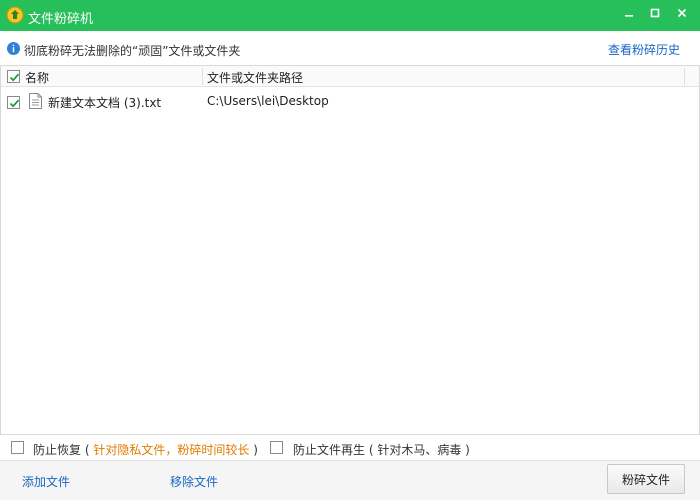  I want to click on paren-close: ), so click(255, 450).